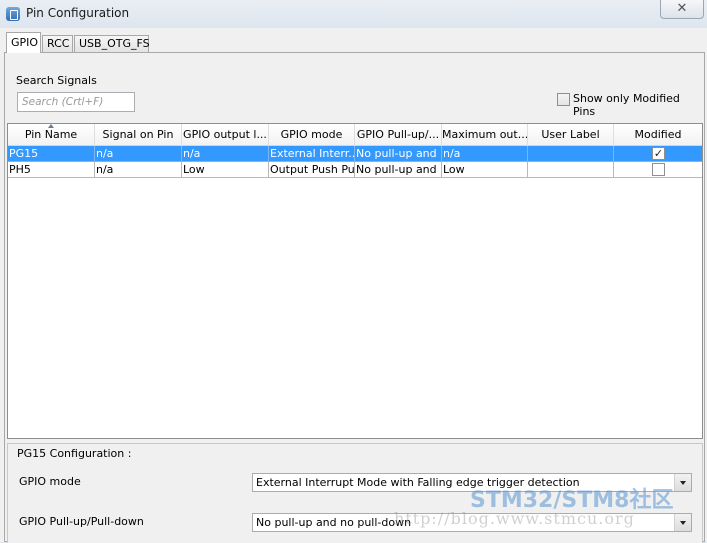 This screenshot has height=543, width=707. Describe the element at coordinates (312, 135) in the screenshot. I see `column-header-gpio-mode: GPIO mode` at that location.